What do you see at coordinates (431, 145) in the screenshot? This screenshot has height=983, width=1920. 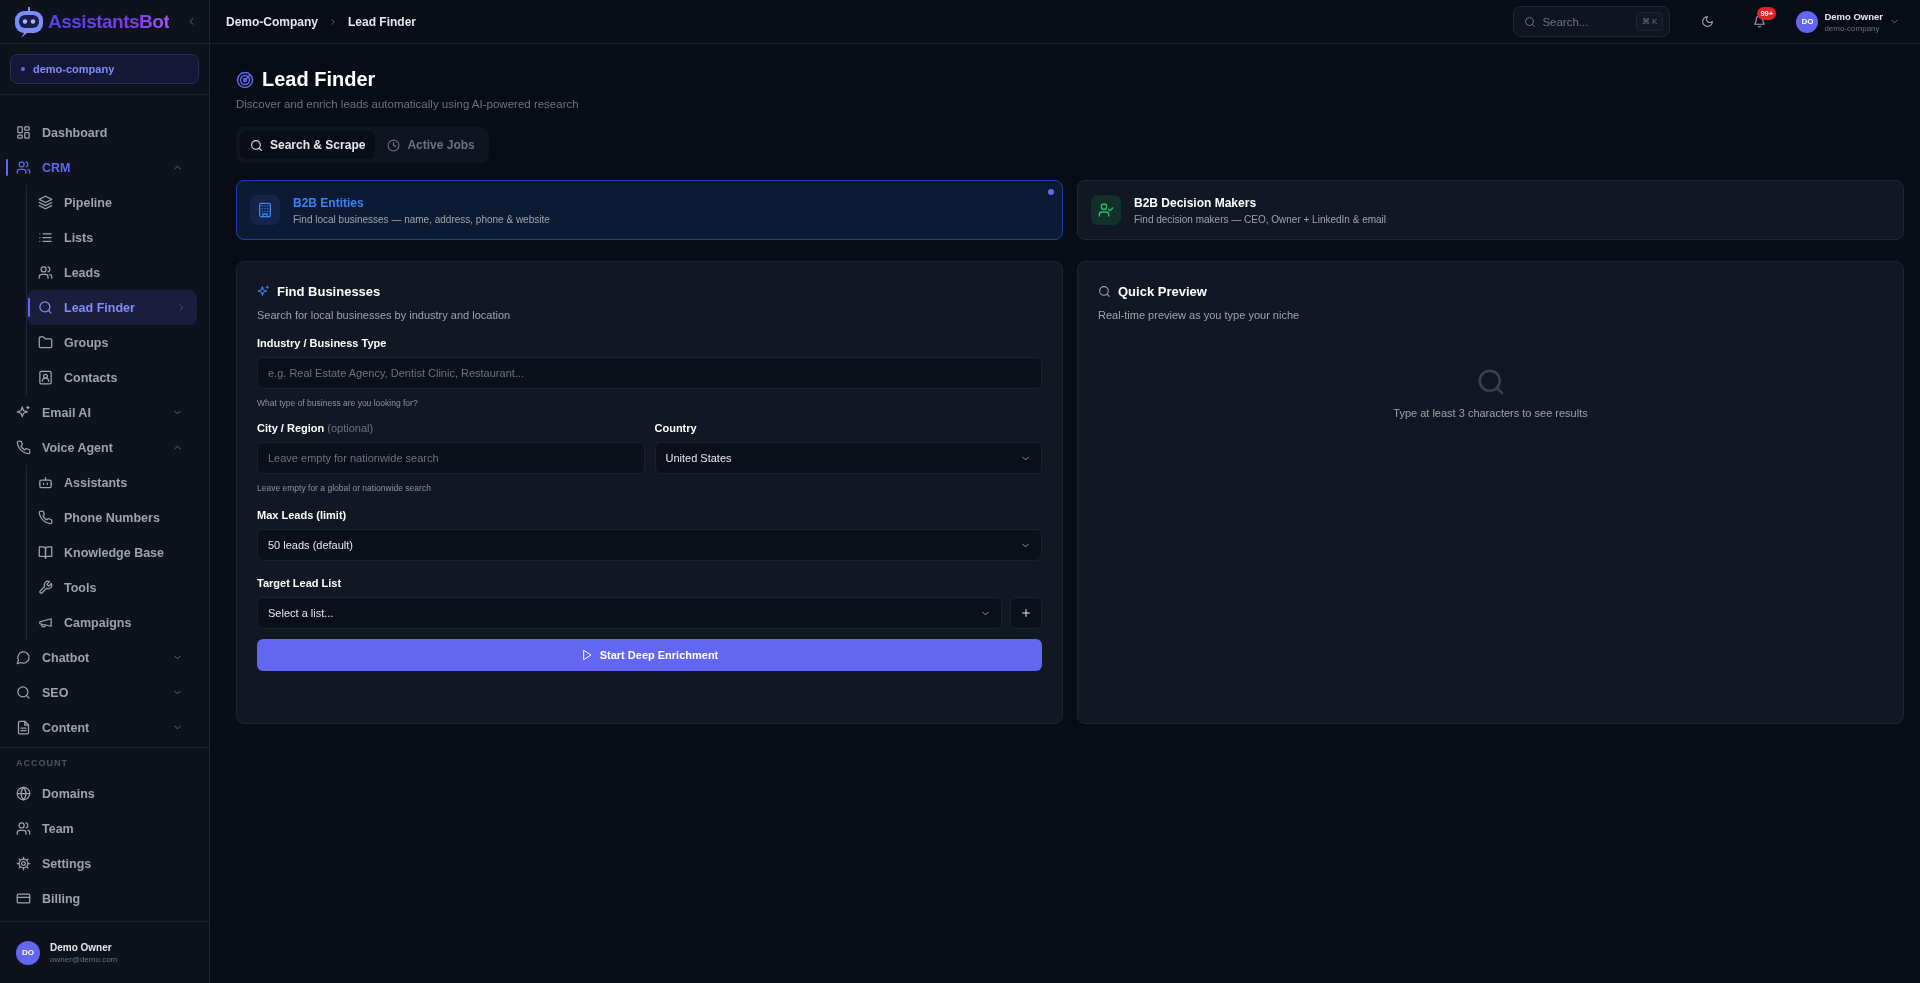 I see `tab: Active Jobs` at bounding box center [431, 145].